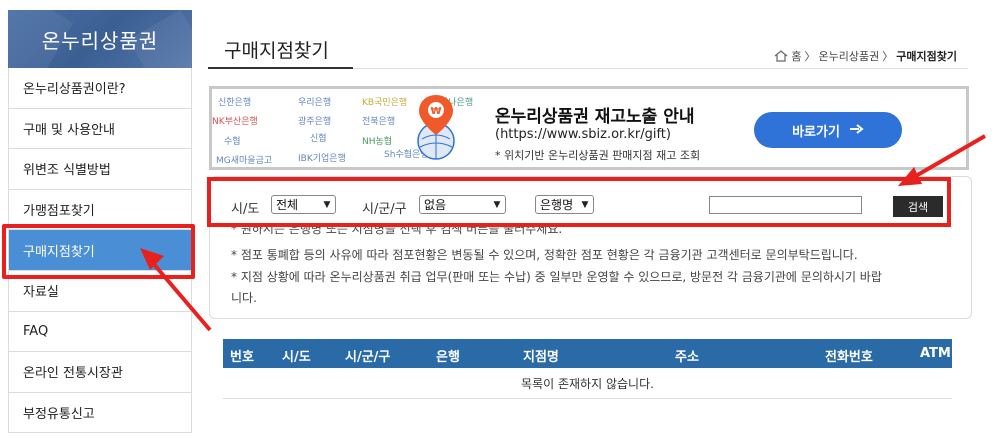 Image resolution: width=1001 pixels, height=445 pixels. Describe the element at coordinates (100, 210) in the screenshot. I see `sidebar-item-merchants: 가맹점포찾기` at that location.